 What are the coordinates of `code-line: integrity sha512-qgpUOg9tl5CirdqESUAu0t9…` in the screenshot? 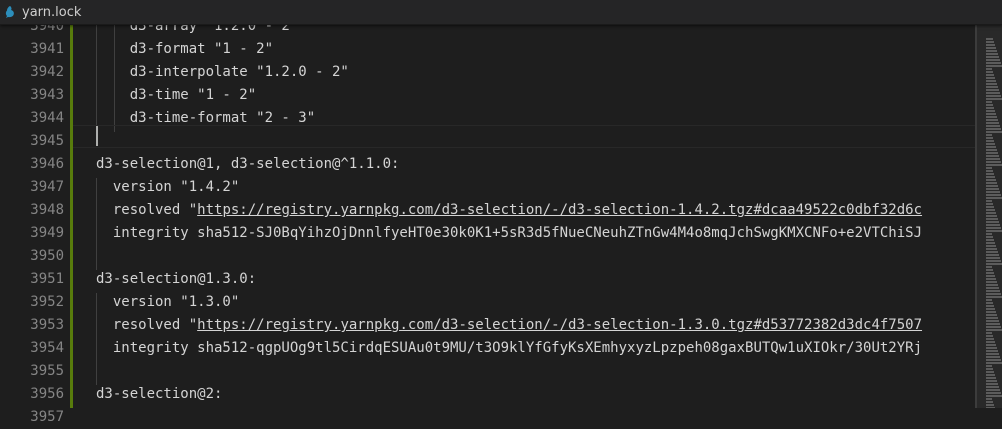 It's located at (509, 348).